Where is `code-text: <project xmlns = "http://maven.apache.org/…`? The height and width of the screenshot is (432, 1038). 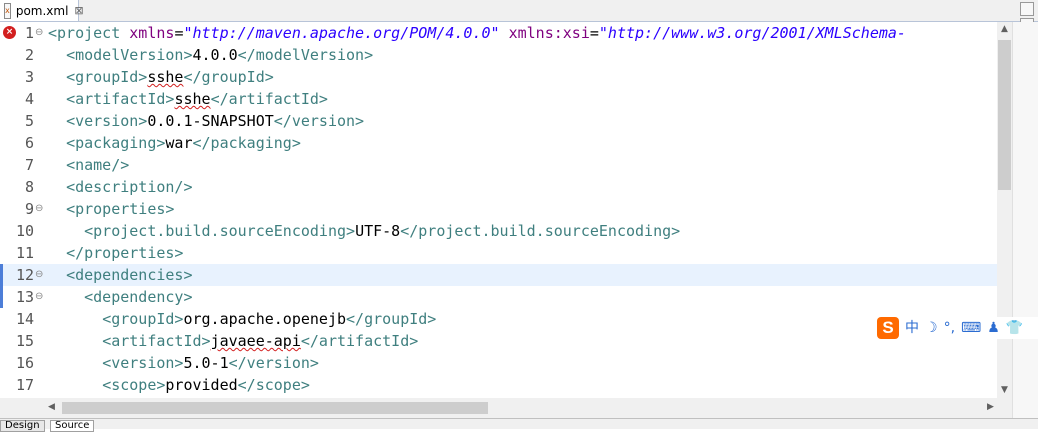 code-text: <project xmlns = "http://maven.apache.org/… is located at coordinates (477, 33).